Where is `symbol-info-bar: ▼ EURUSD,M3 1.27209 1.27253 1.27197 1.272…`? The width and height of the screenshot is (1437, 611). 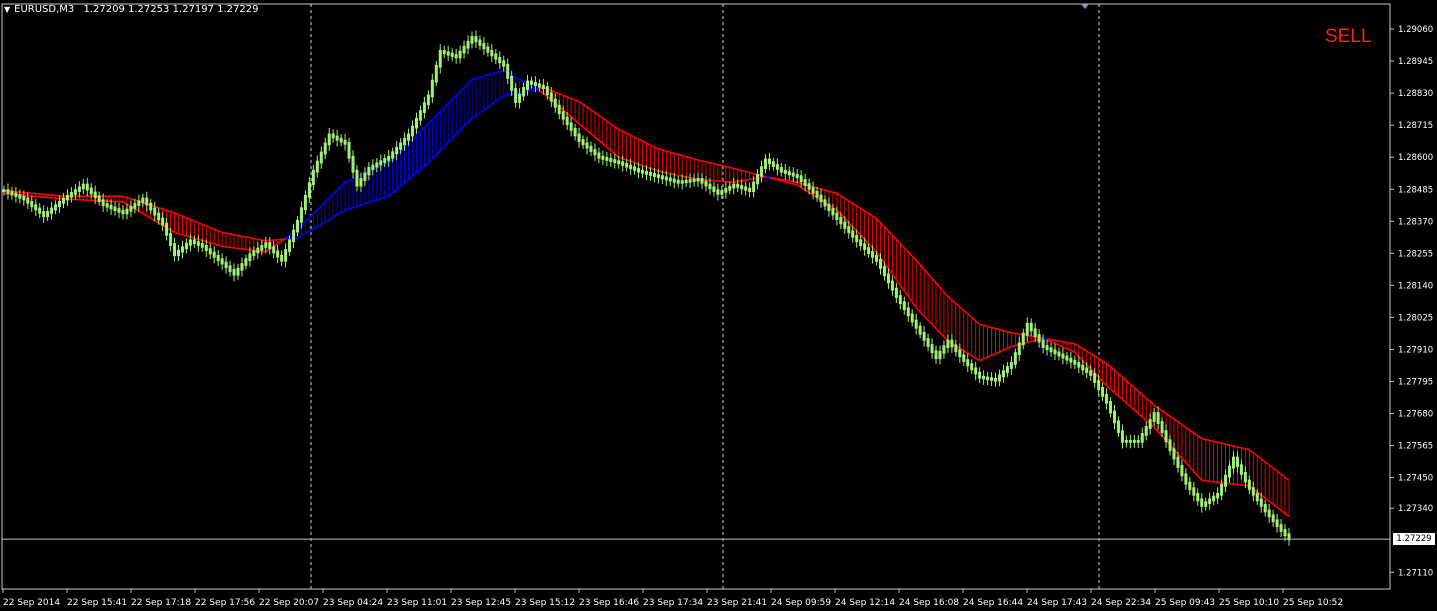
symbol-info-bar: ▼ EURUSD,M3 1.27209 1.27253 1.27197 1.272… is located at coordinates (131, 9).